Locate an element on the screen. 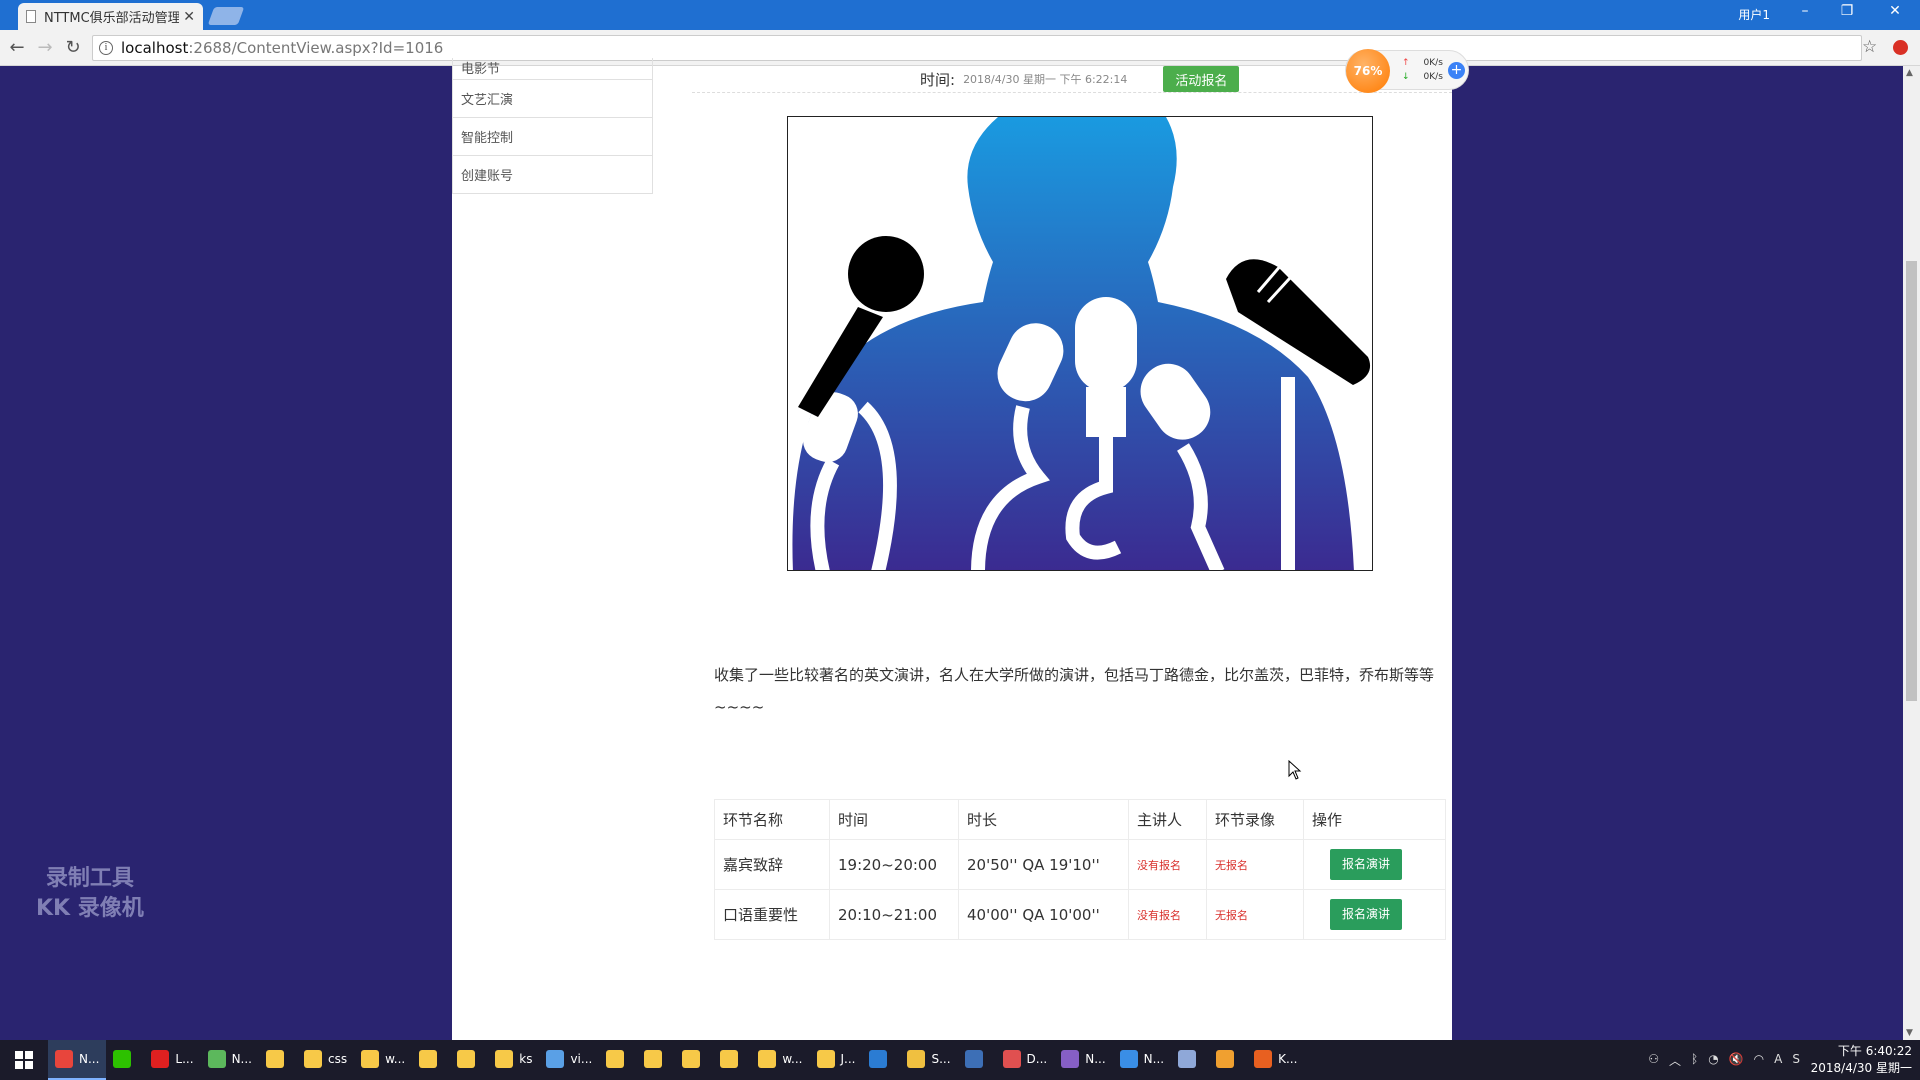  taskbar-clock: 下午 6:40:22 2018/4/30 星期一 is located at coordinates (1861, 1060).